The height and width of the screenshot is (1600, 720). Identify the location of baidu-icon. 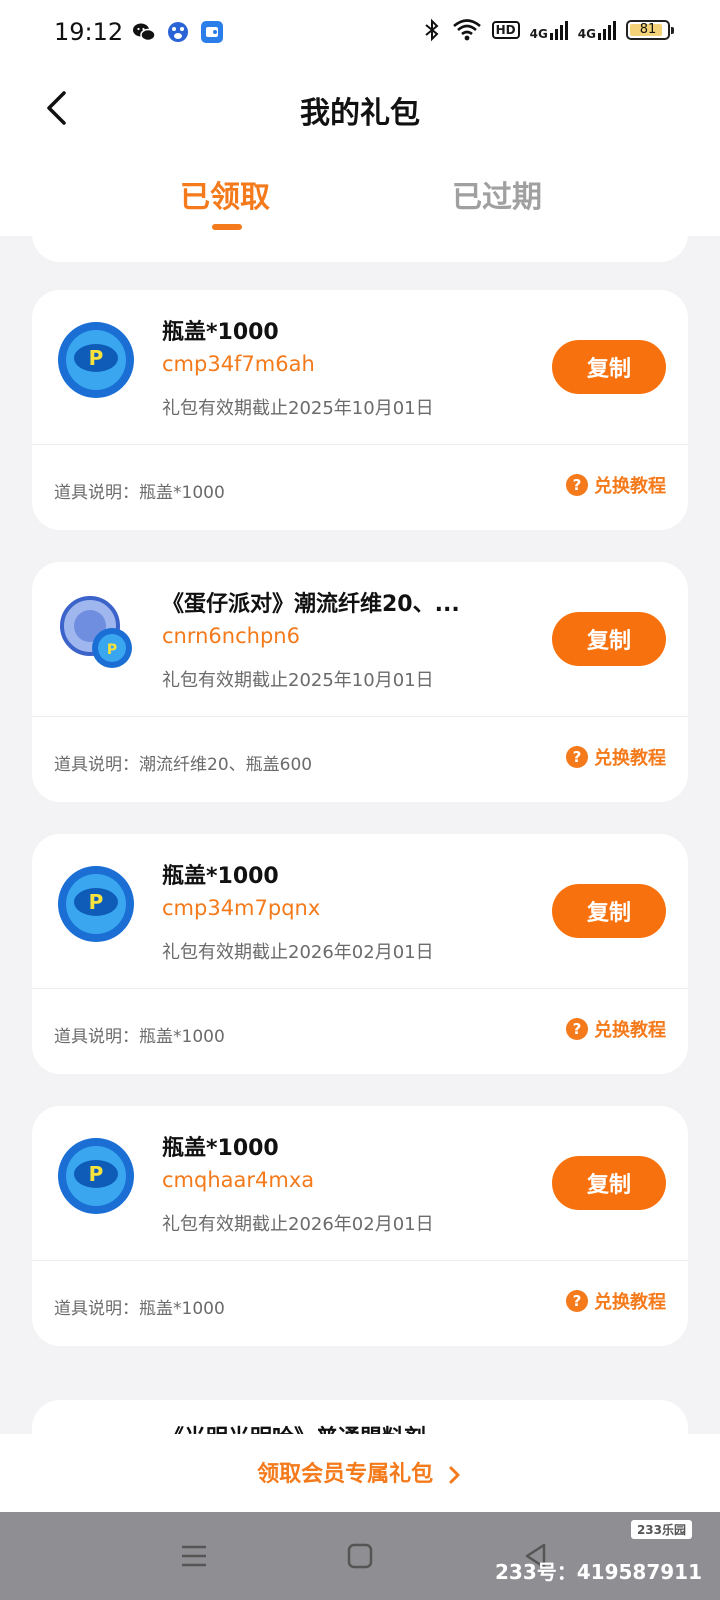
(178, 32).